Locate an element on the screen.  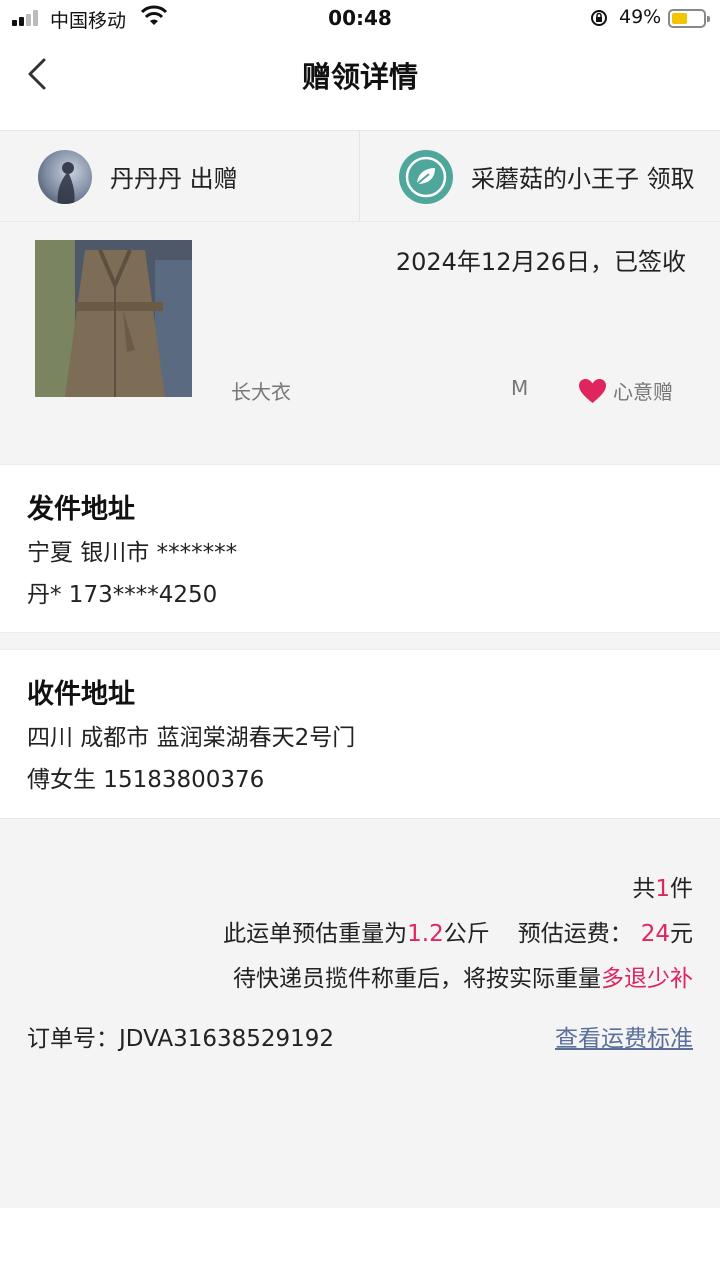
delivery-status: 2024年12月26日，已签收 is located at coordinates (540, 262).